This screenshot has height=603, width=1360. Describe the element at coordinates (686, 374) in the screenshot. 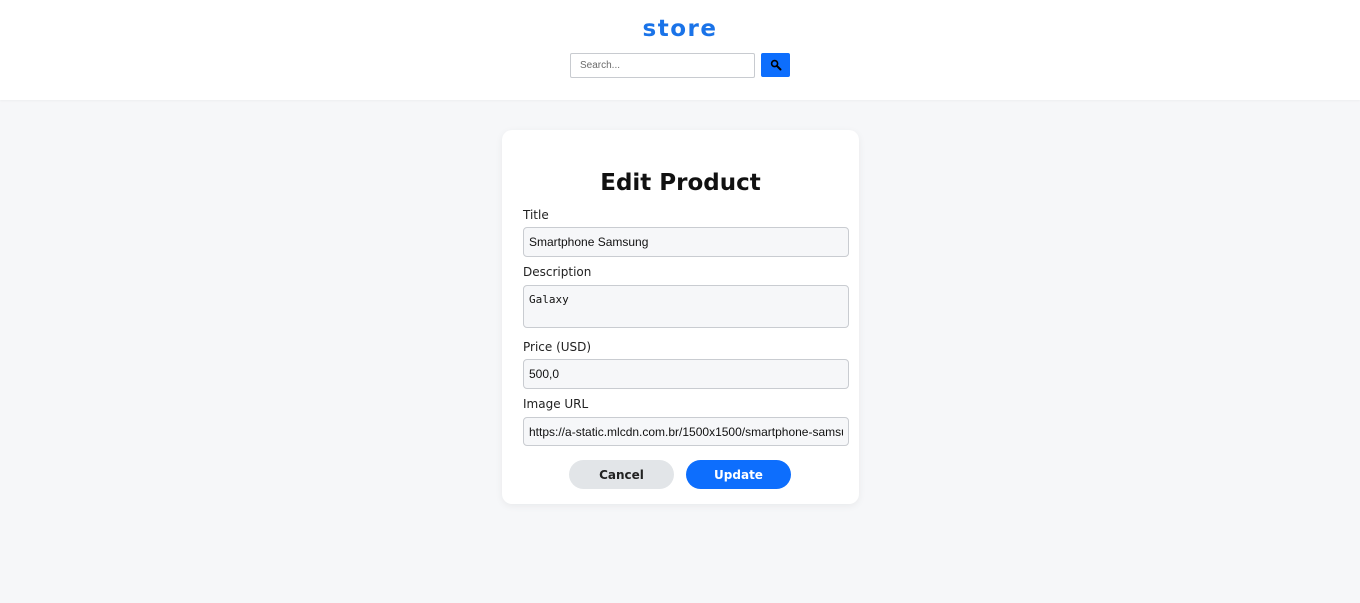

I see `price-field` at that location.